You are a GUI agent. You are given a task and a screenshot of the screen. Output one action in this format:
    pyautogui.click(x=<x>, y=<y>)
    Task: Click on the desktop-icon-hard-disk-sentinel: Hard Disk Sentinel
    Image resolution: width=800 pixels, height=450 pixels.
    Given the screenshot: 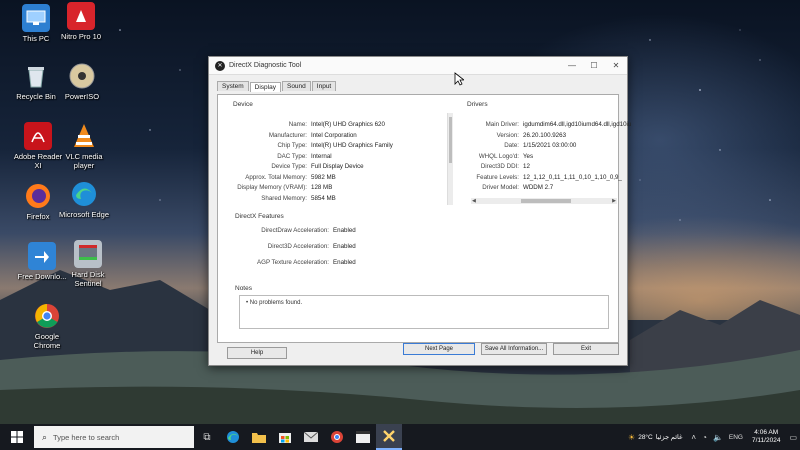 What is the action you would take?
    pyautogui.click(x=88, y=264)
    